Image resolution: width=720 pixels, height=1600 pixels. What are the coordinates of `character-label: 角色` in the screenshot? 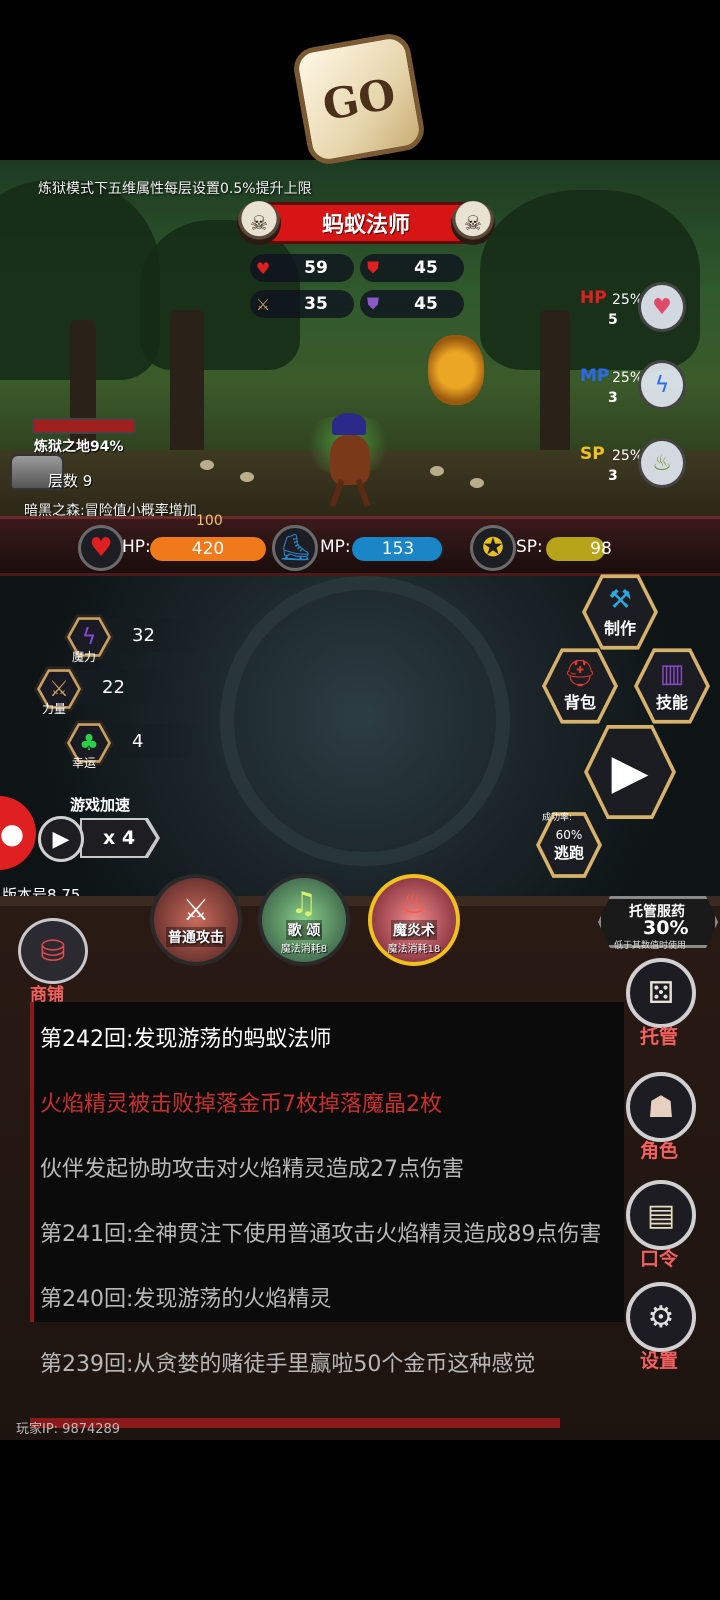 It's located at (659, 1151).